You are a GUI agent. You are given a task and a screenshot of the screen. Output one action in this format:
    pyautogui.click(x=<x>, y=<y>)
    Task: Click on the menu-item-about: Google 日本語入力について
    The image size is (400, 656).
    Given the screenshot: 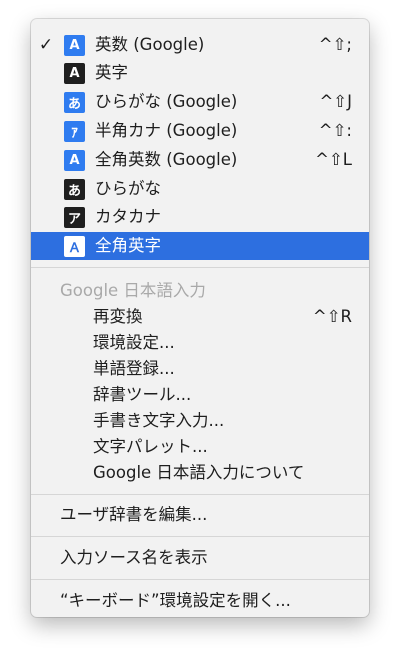 What is the action you would take?
    pyautogui.click(x=200, y=473)
    